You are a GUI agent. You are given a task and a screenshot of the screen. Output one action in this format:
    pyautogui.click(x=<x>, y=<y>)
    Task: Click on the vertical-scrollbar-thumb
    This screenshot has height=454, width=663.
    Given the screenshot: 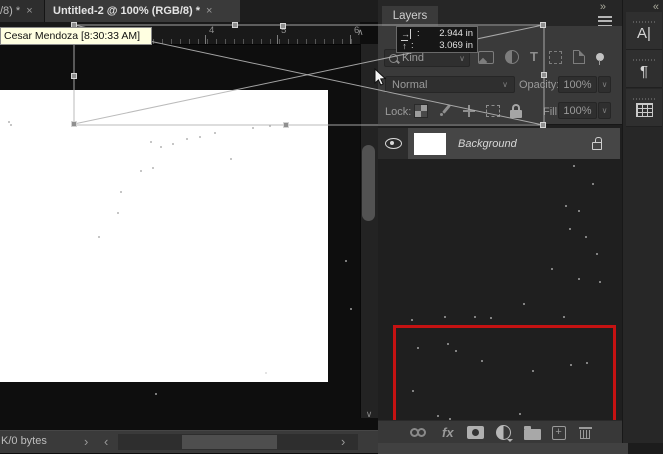 What is the action you would take?
    pyautogui.click(x=368, y=183)
    